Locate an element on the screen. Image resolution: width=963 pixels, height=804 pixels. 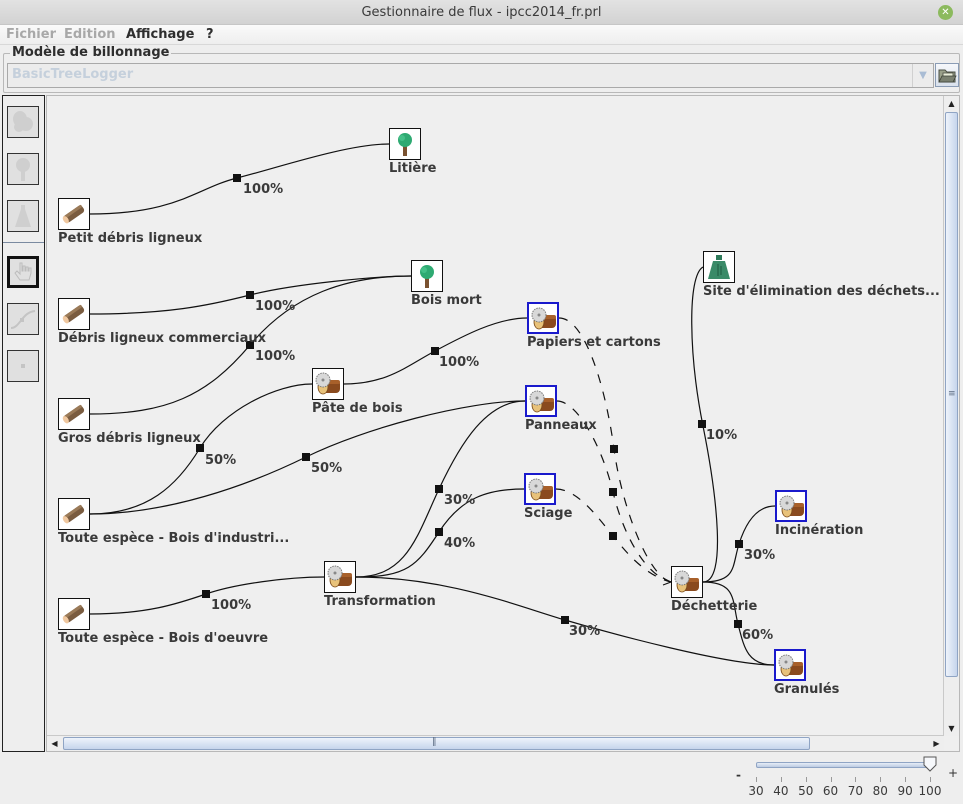
horizontal-scrollbar: ◀ ‖ ▶ is located at coordinates (495, 743).